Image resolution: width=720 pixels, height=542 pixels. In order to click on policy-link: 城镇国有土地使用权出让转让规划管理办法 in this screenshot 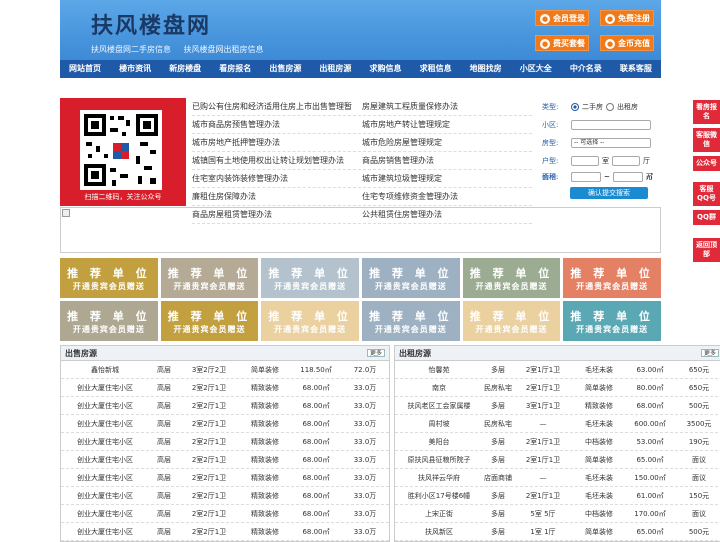, I will do `click(277, 160)`.